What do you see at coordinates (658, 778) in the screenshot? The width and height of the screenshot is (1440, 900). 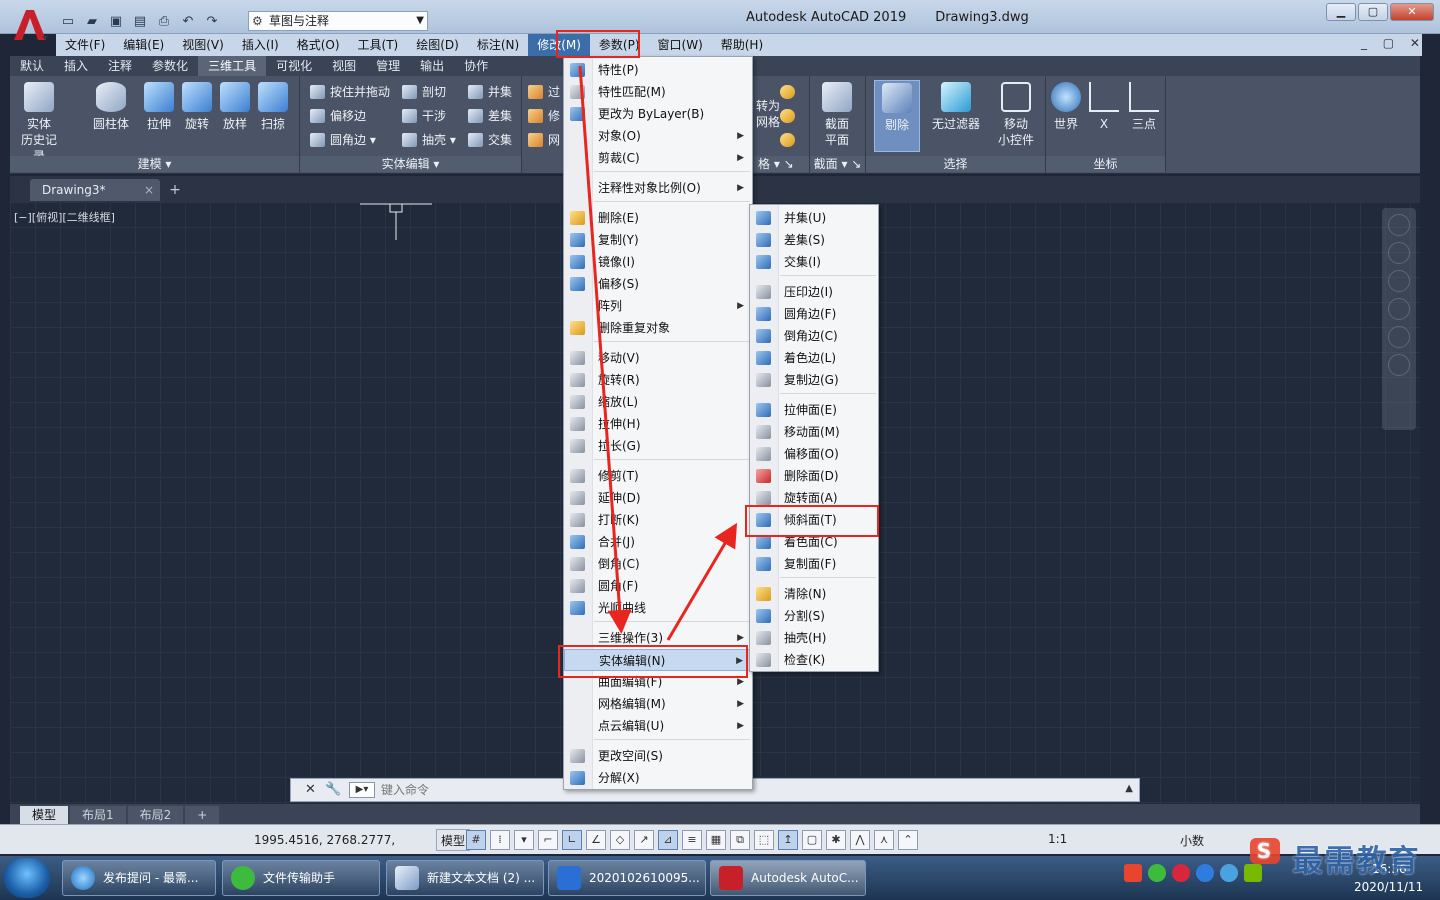 I see `modify-menu-item: 分解(X)` at bounding box center [658, 778].